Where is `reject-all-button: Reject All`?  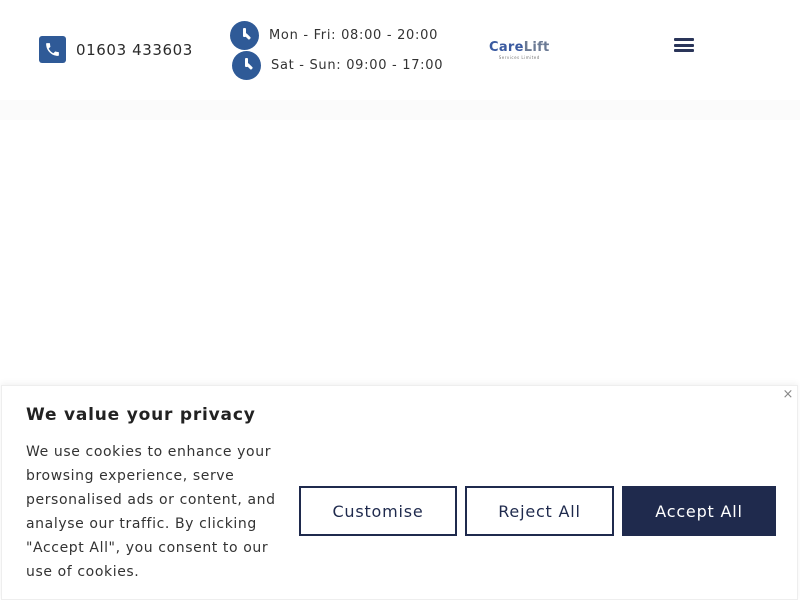 reject-all-button: Reject All is located at coordinates (539, 511).